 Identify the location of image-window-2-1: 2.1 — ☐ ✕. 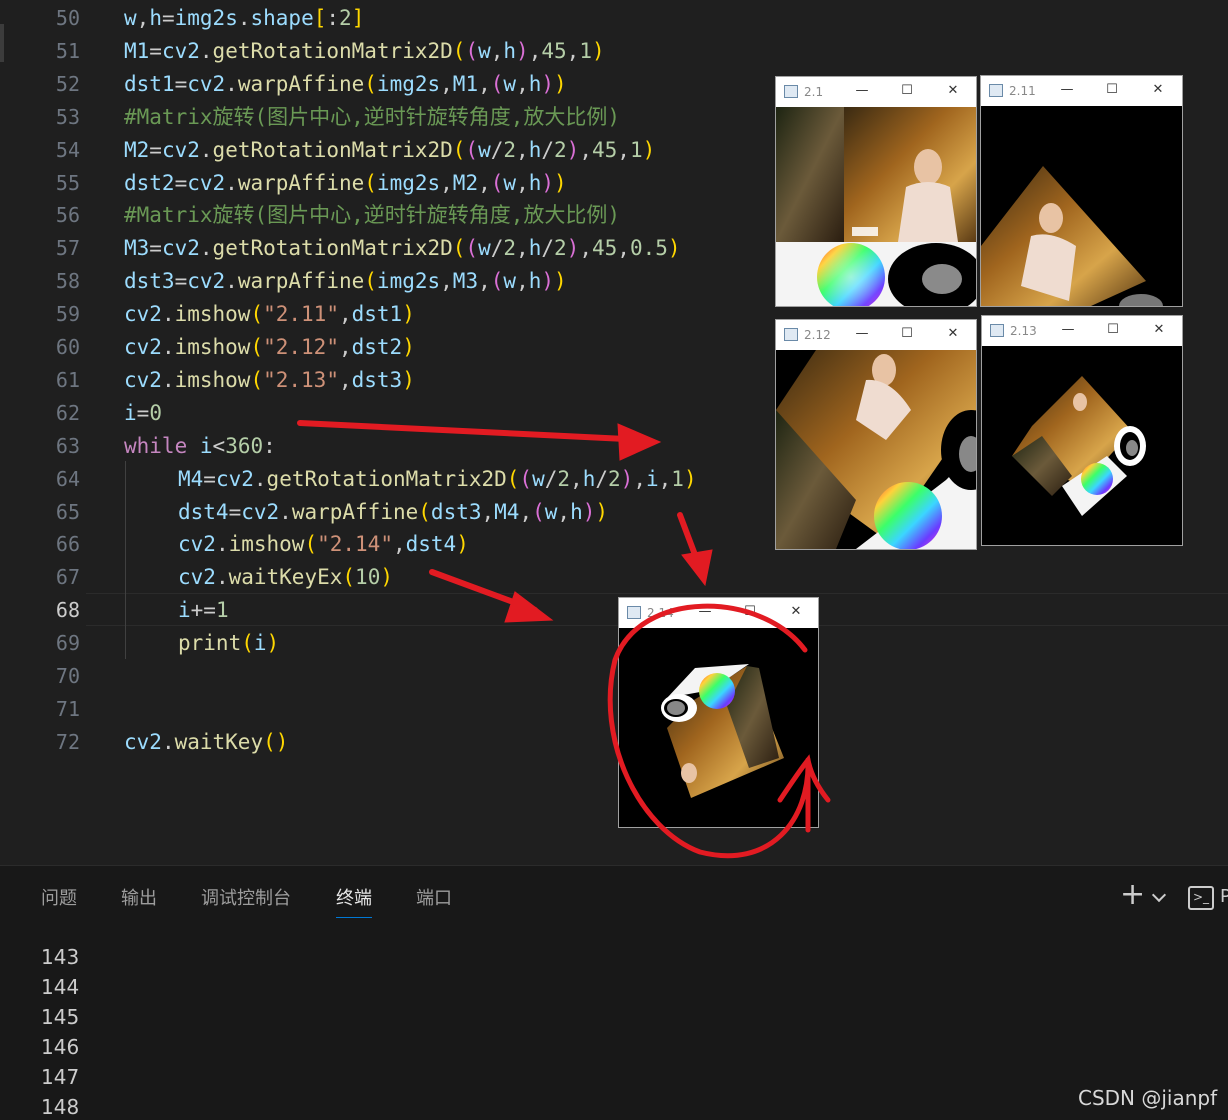
(876, 191).